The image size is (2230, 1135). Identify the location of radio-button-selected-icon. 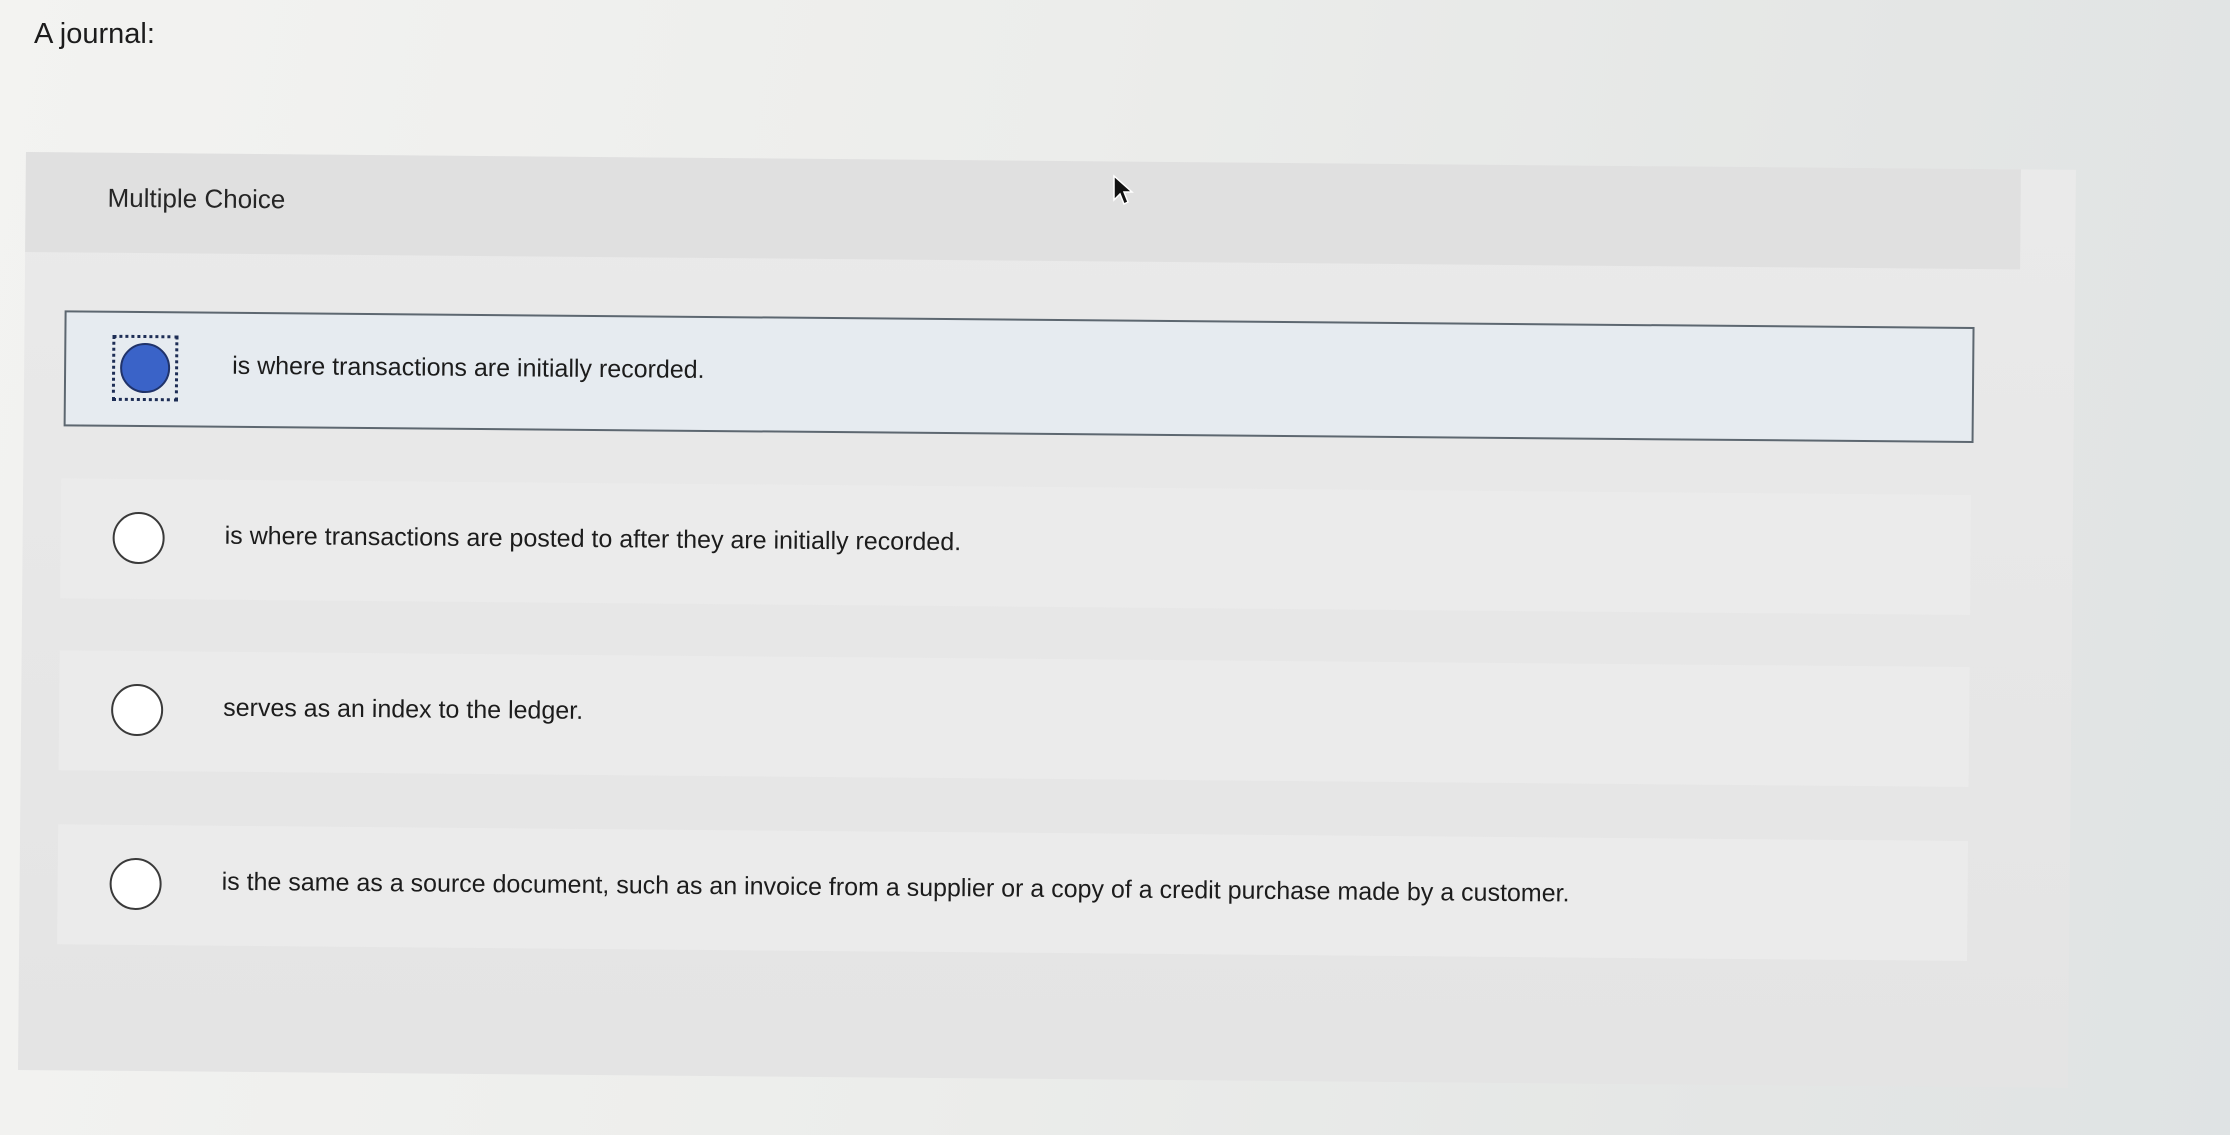
(145, 368).